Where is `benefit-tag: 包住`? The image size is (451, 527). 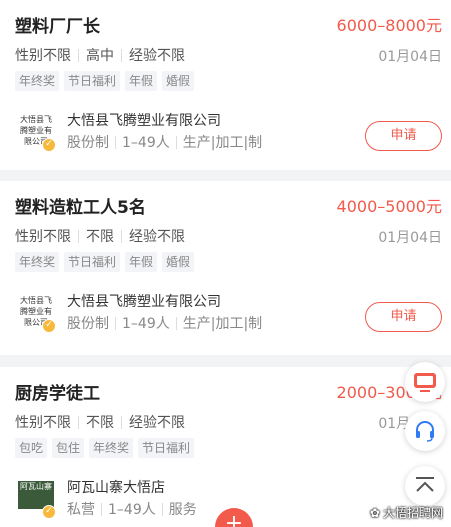
benefit-tag: 包住 is located at coordinates (68, 448).